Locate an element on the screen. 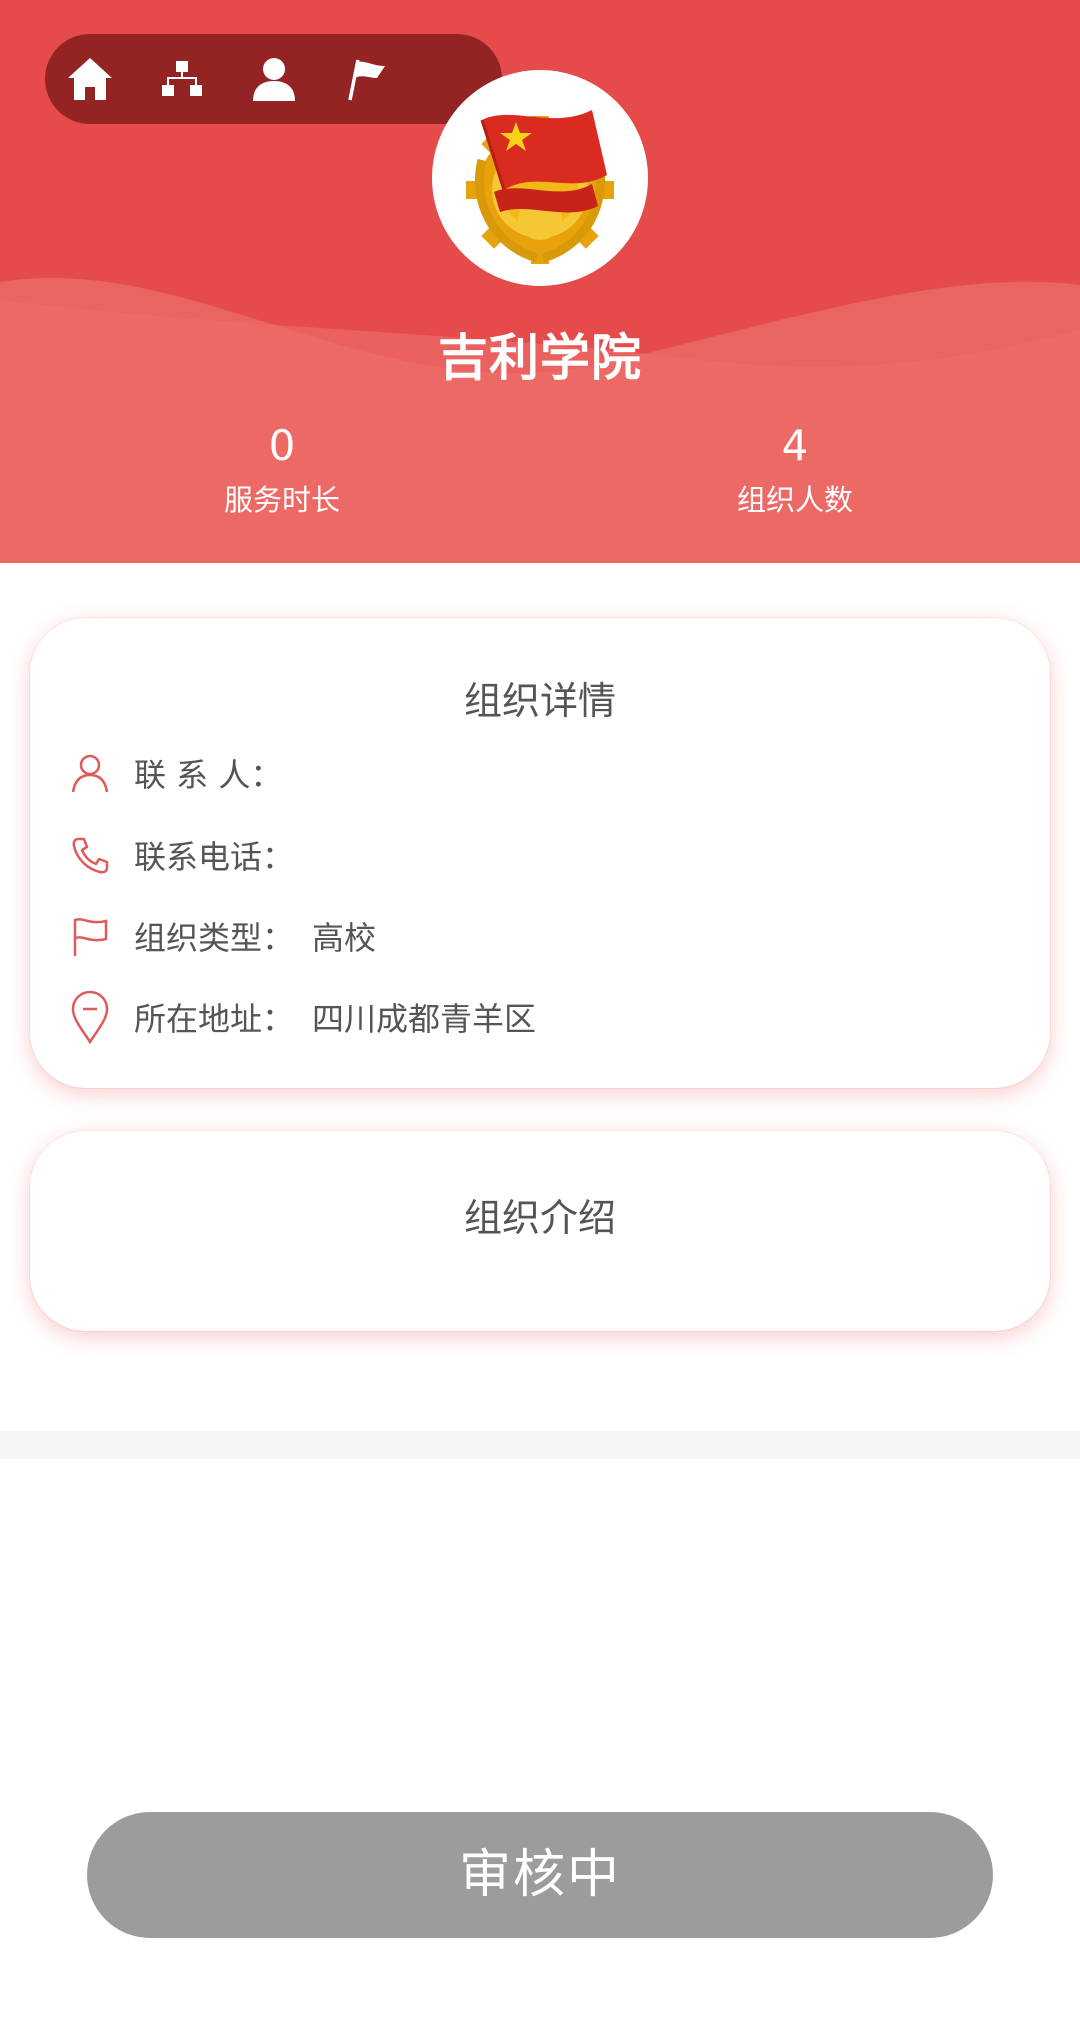  contact-person-row: 联 系 人： is located at coordinates (184, 773).